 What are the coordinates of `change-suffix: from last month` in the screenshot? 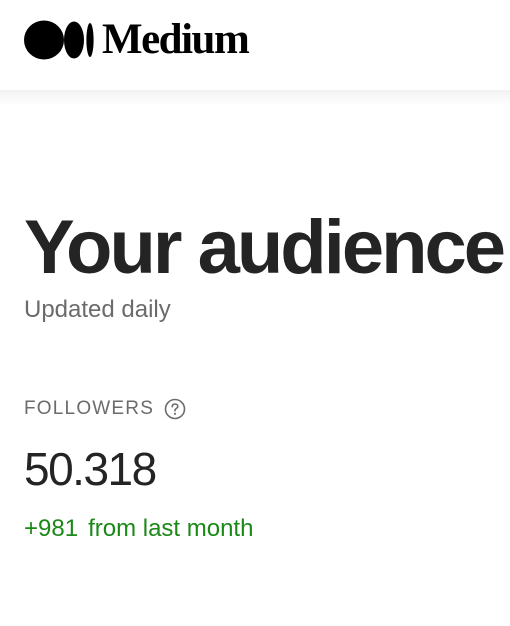 It's located at (171, 528).